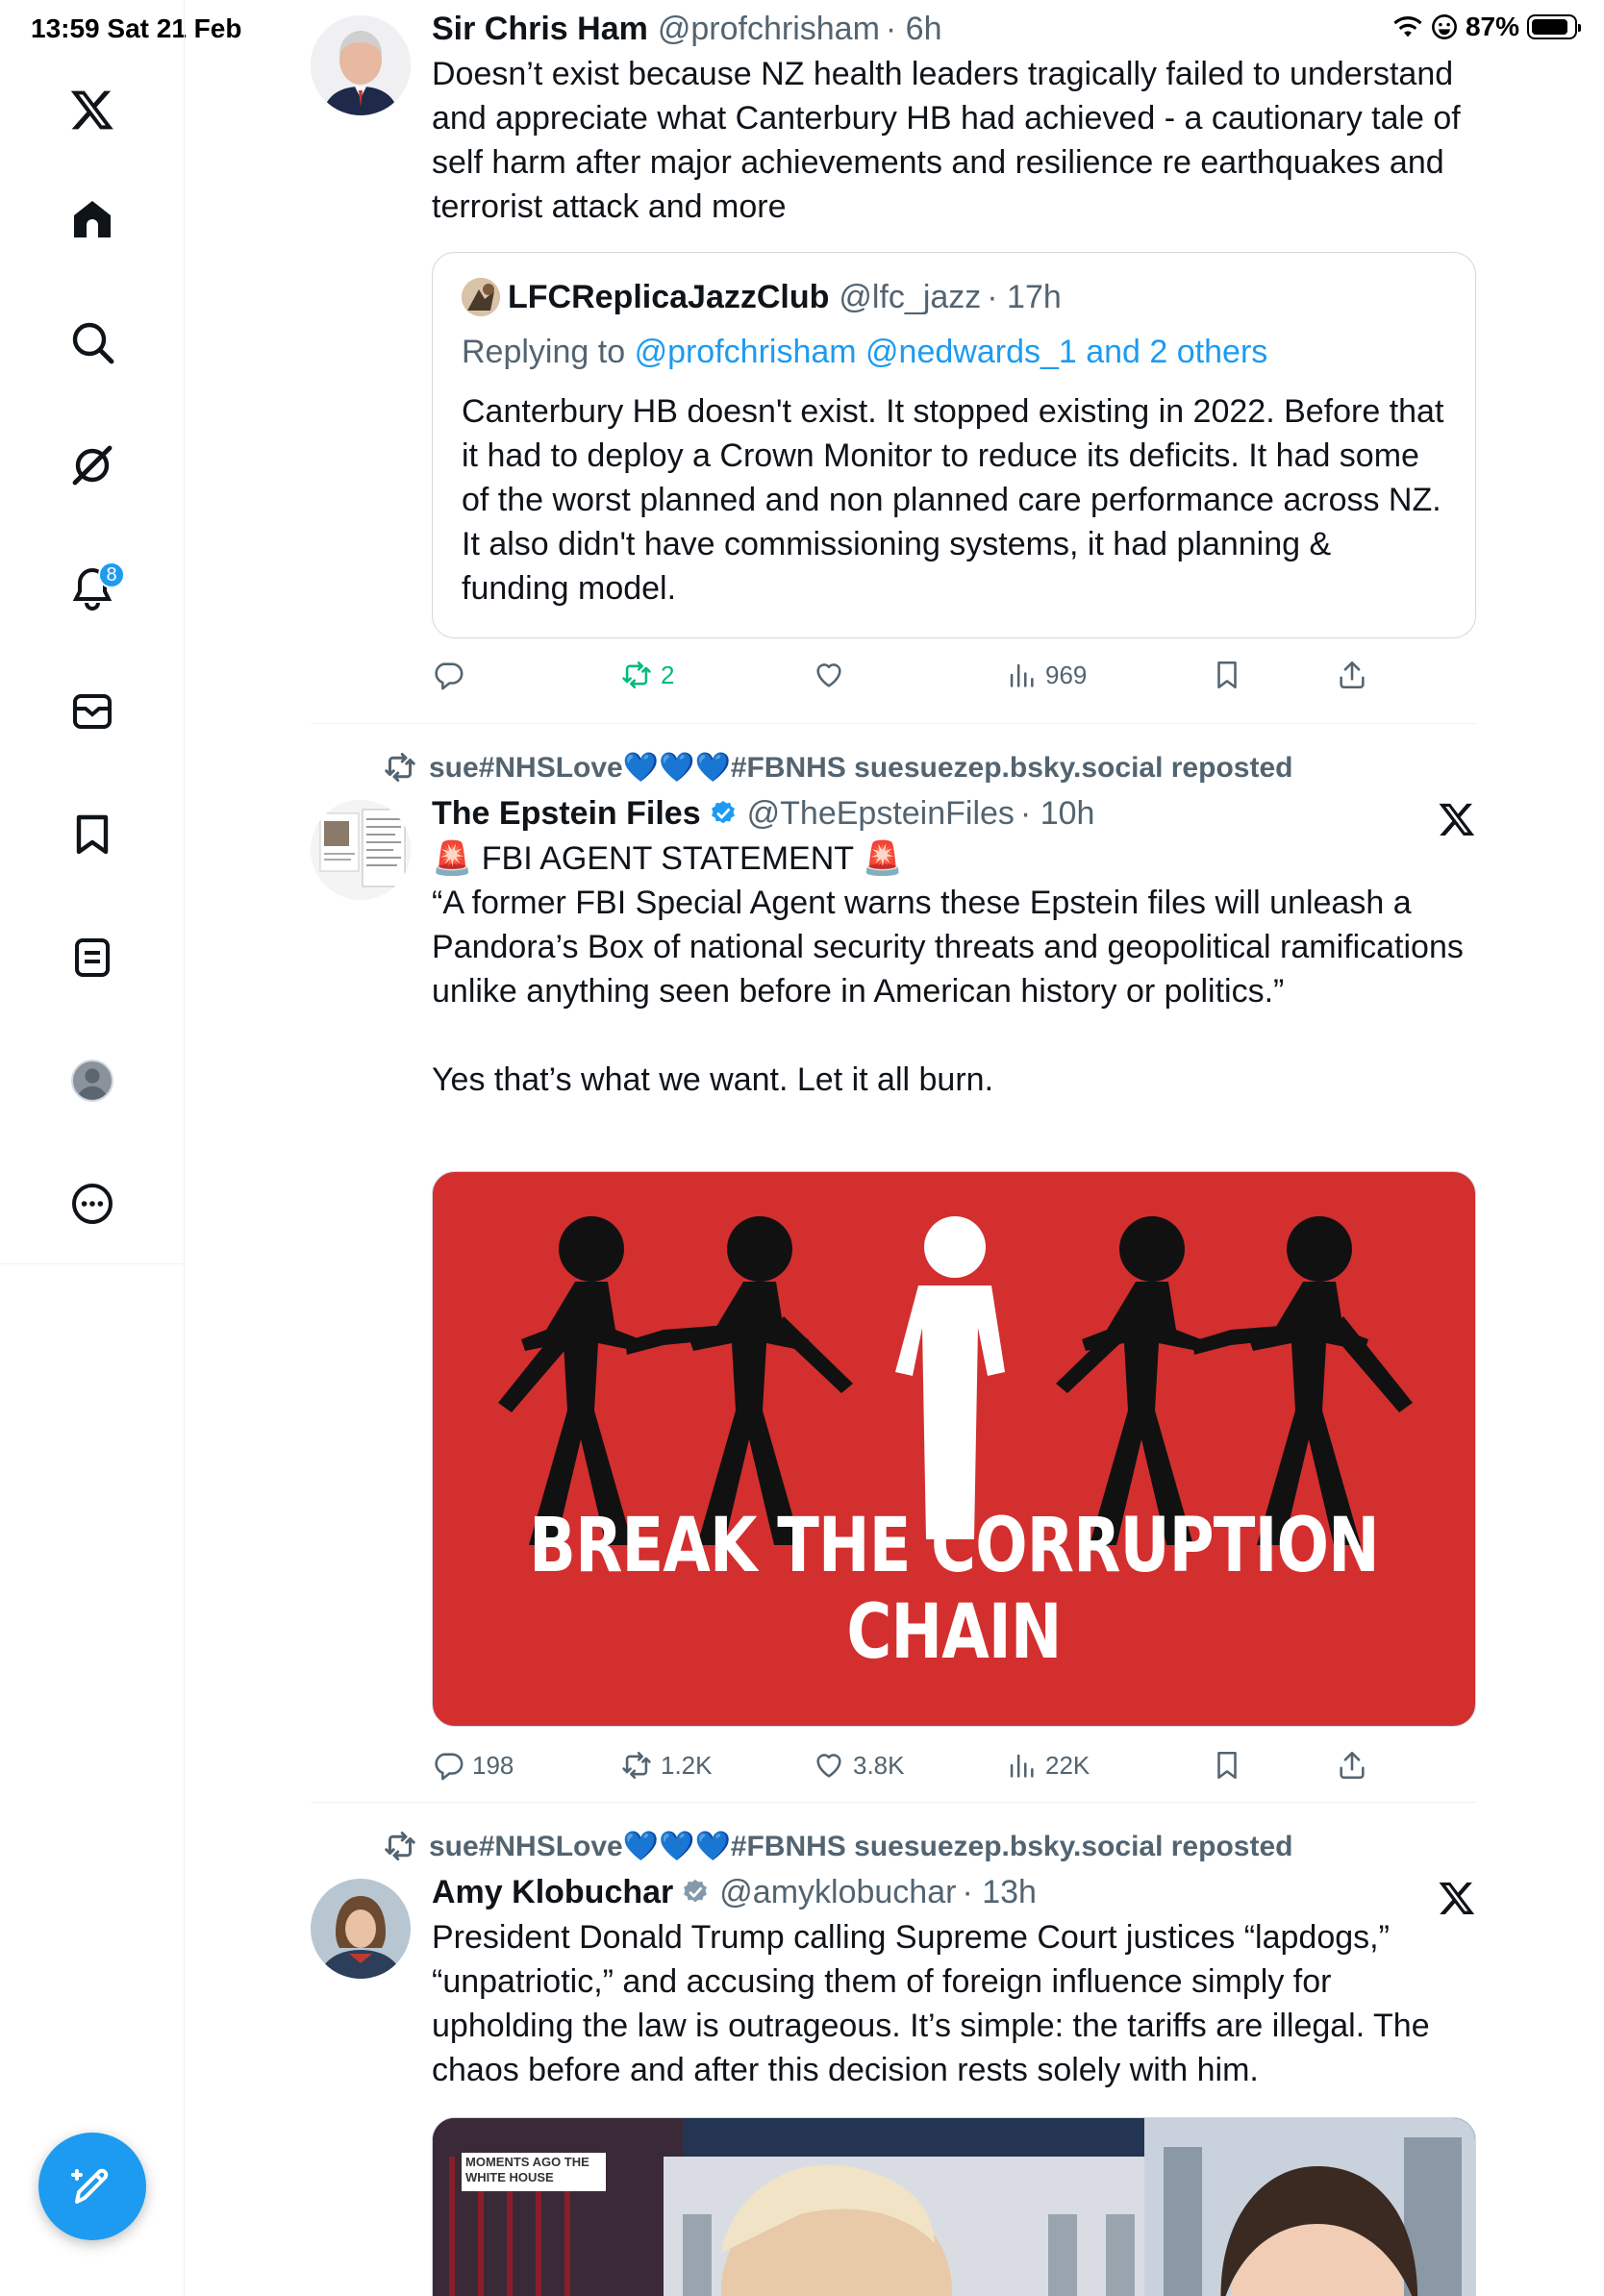 Image resolution: width=1604 pixels, height=2296 pixels. What do you see at coordinates (951, 352) in the screenshot?
I see `replying-to-users: @profchrisham @nedwards_1 and 2 others` at bounding box center [951, 352].